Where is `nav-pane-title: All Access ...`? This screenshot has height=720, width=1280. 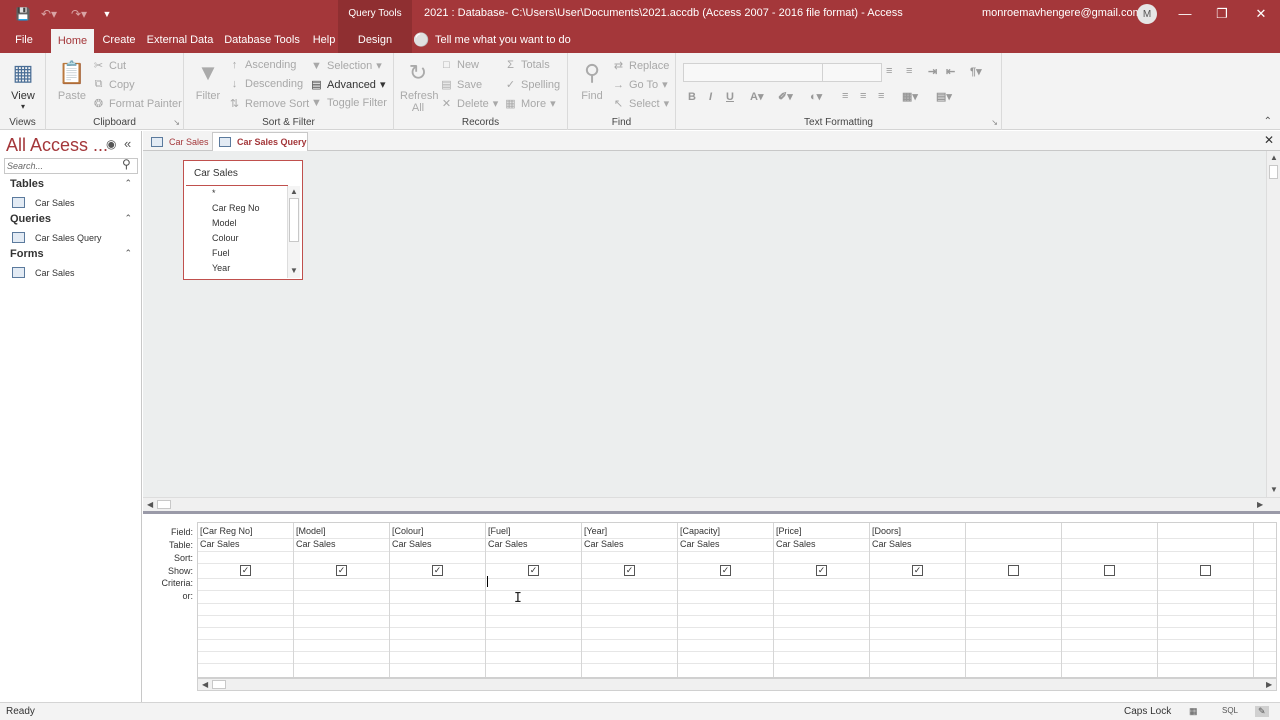 nav-pane-title: All Access ... is located at coordinates (57, 145).